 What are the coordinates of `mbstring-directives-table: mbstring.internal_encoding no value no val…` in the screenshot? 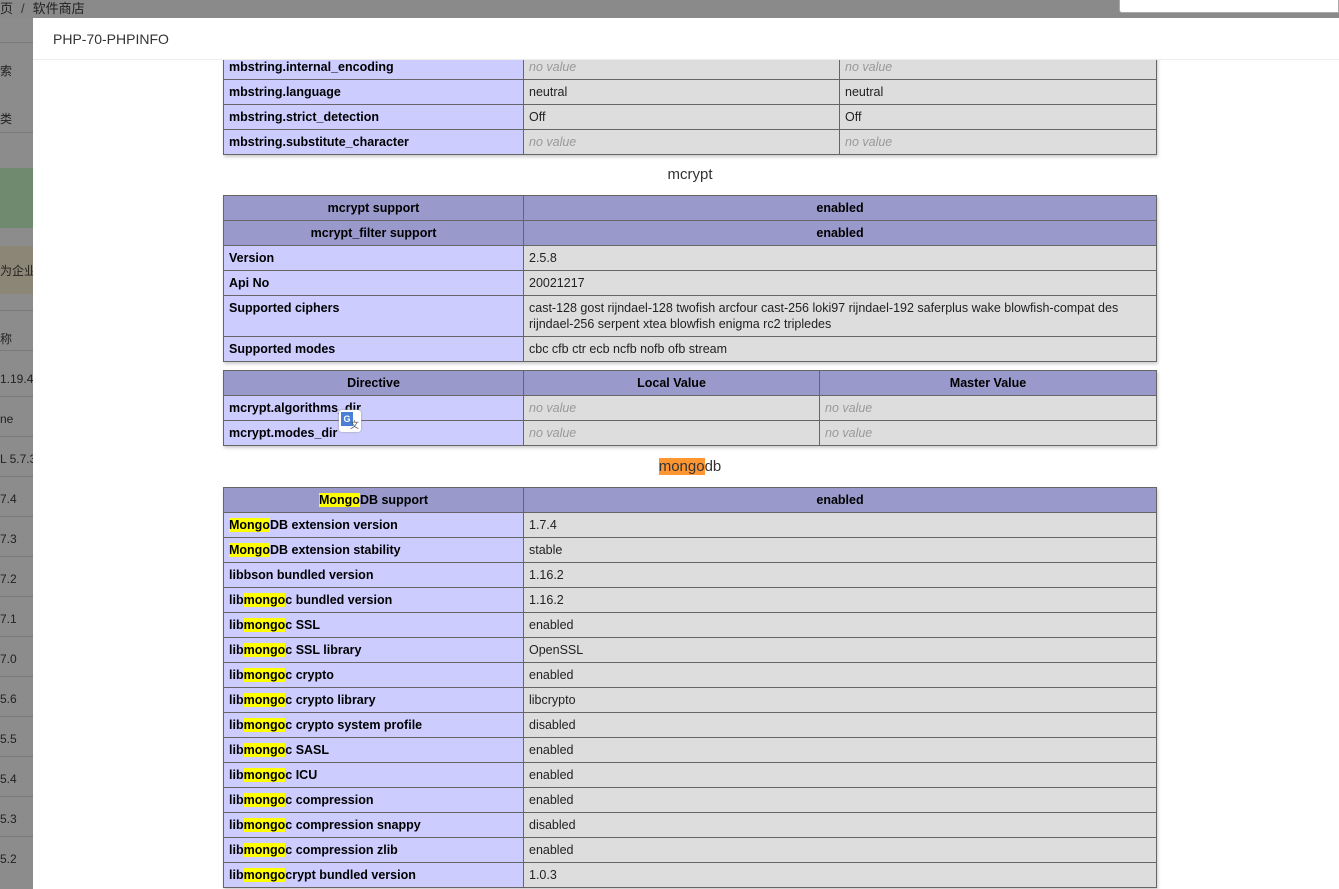 It's located at (690, 107).